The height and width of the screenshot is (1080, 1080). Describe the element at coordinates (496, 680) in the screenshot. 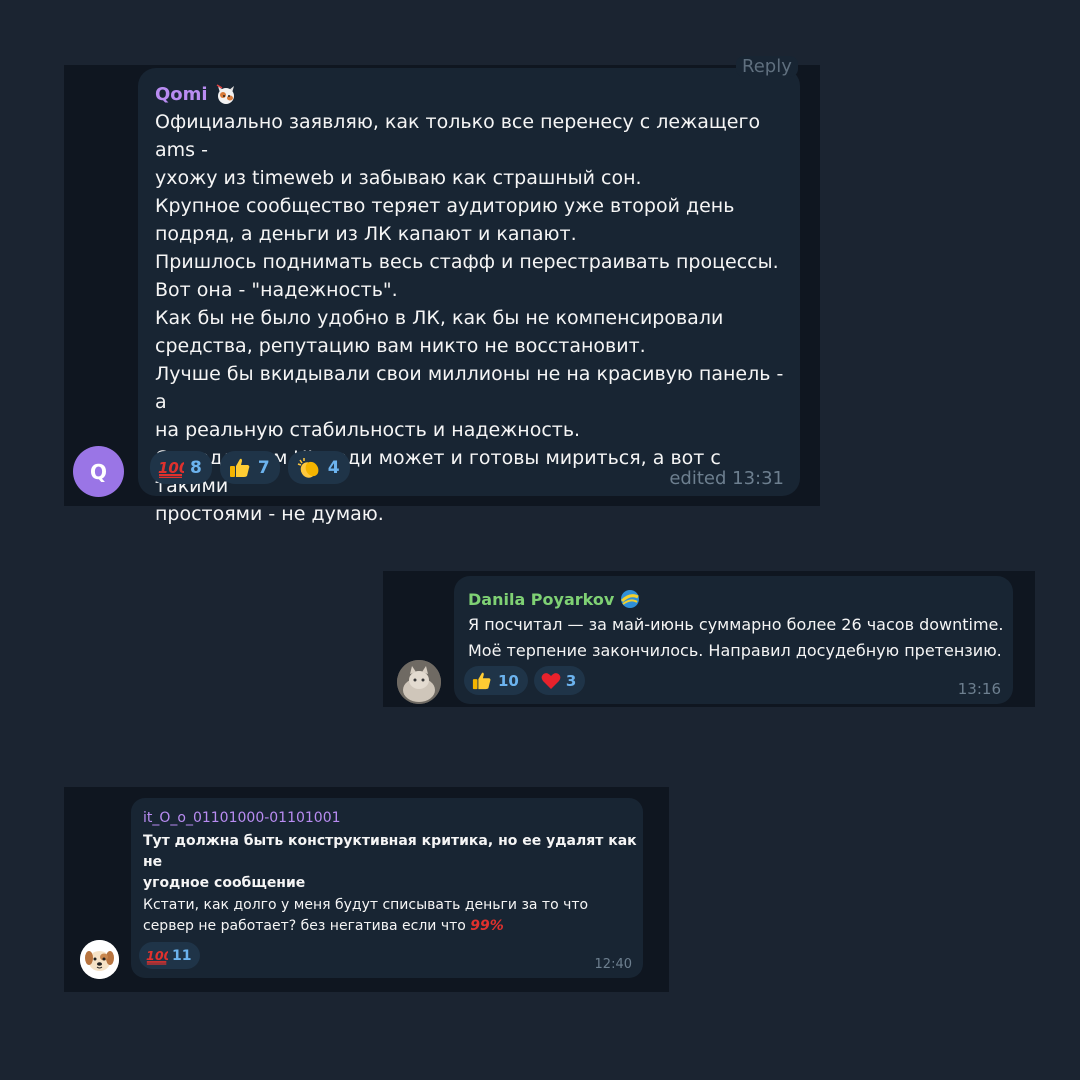

I see `reaction-thumbs-up: 10` at that location.